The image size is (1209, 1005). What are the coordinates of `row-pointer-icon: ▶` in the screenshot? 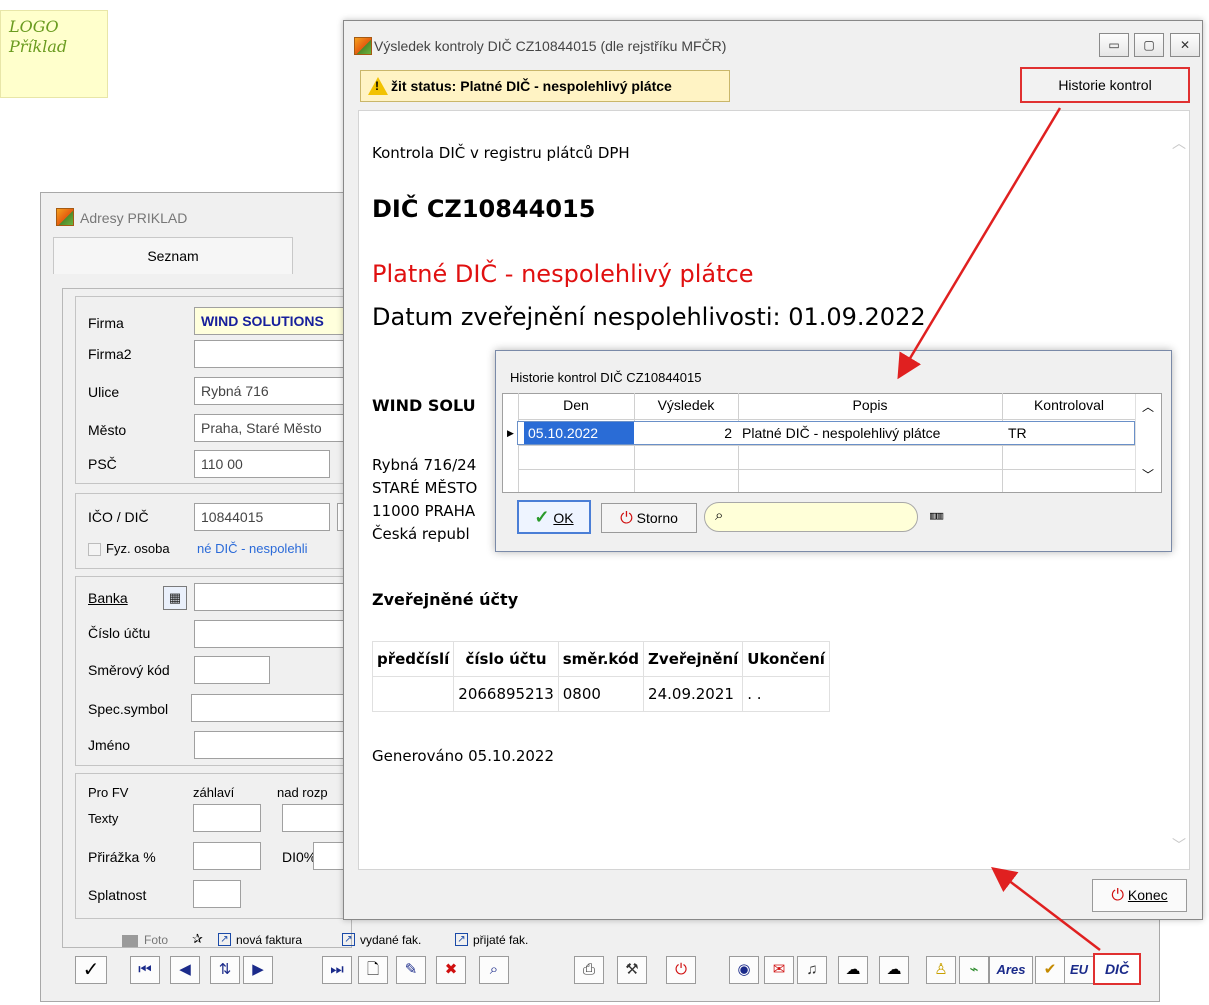 It's located at (510, 433).